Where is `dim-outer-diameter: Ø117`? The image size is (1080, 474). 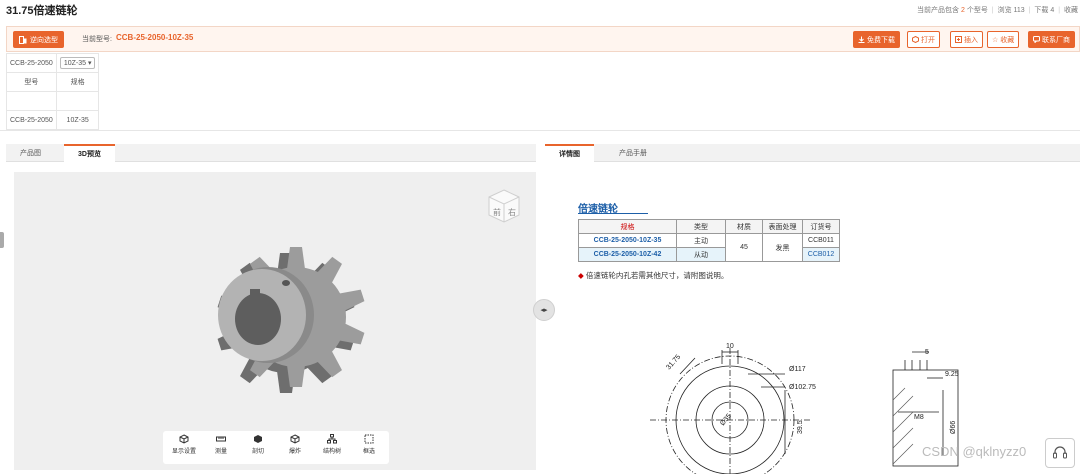
dim-outer-diameter: Ø117 is located at coordinates (797, 369).